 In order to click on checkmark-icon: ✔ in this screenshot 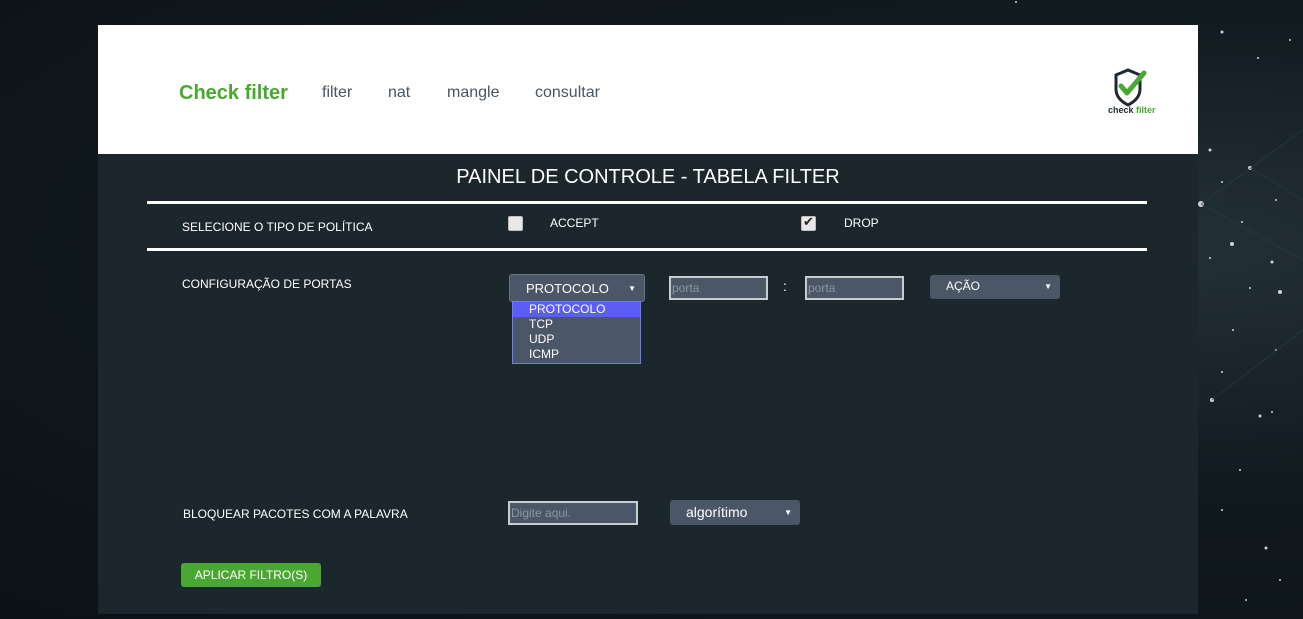, I will do `click(808, 221)`.